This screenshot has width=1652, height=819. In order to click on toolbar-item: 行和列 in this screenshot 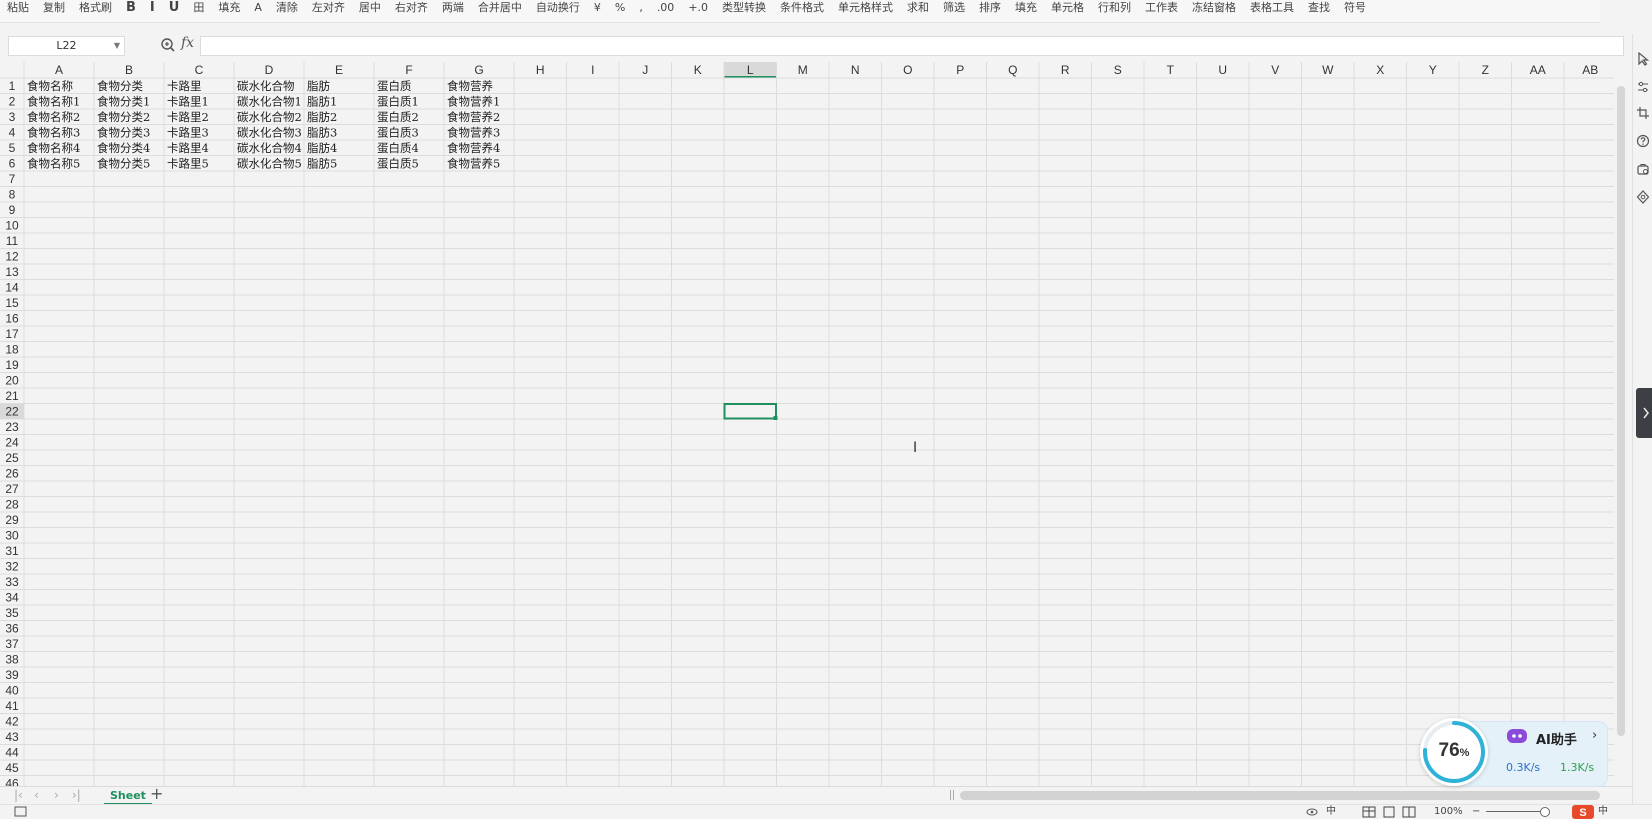, I will do `click(1114, 8)`.